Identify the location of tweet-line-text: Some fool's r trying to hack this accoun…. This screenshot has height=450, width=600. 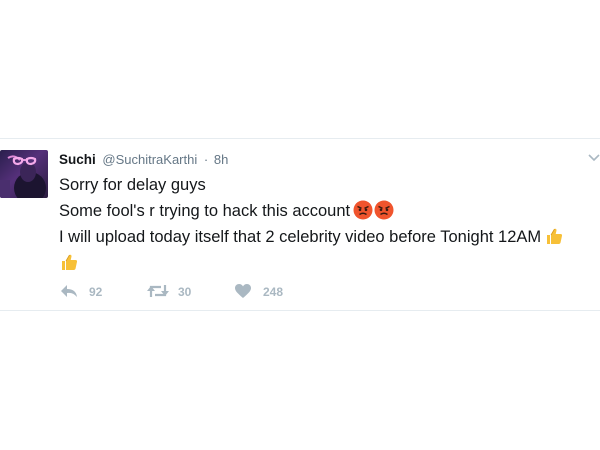
(205, 211).